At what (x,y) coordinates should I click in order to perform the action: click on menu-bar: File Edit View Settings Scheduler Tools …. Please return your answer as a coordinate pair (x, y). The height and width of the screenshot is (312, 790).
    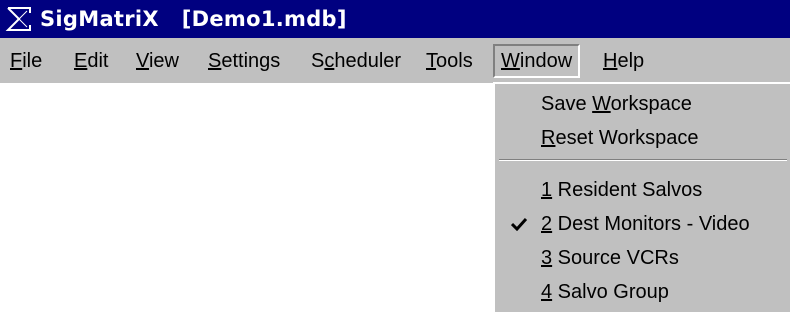
    Looking at the image, I should click on (395, 60).